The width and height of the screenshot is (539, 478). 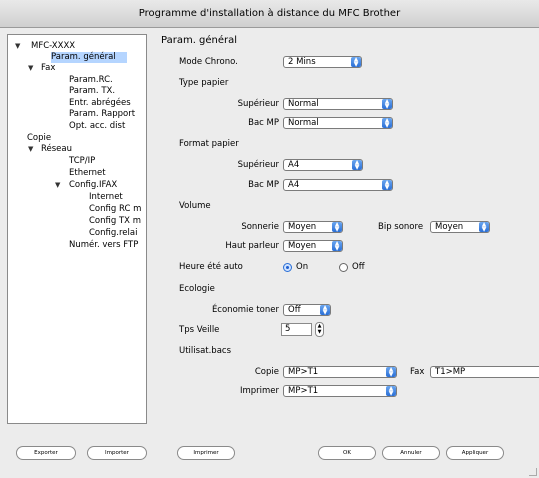 What do you see at coordinates (92, 91) in the screenshot?
I see `tree-item-param-tx: Param. TX.` at bounding box center [92, 91].